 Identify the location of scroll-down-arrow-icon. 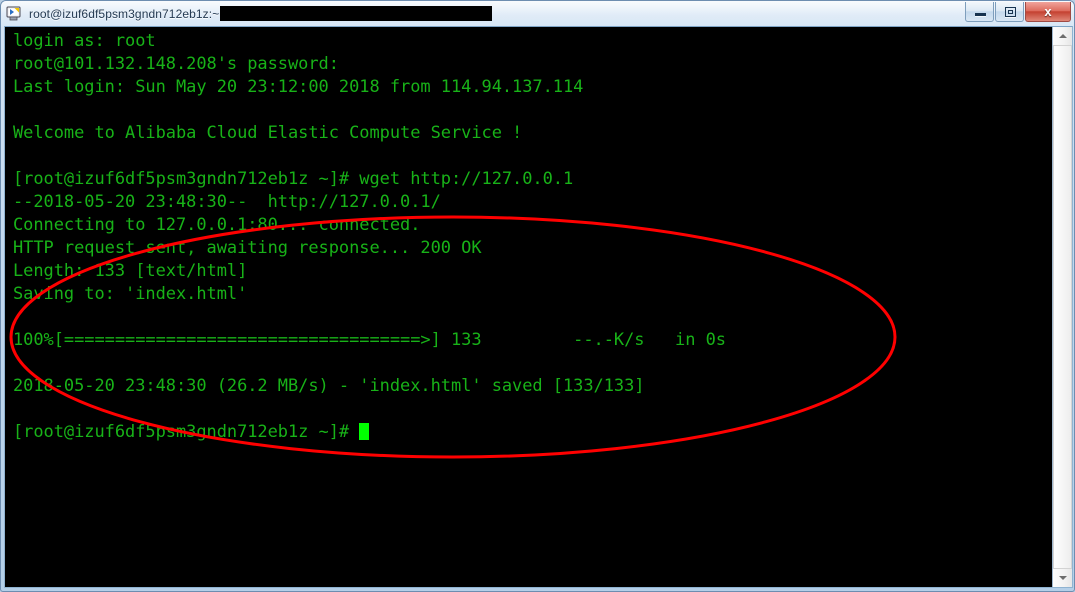
(1062, 578).